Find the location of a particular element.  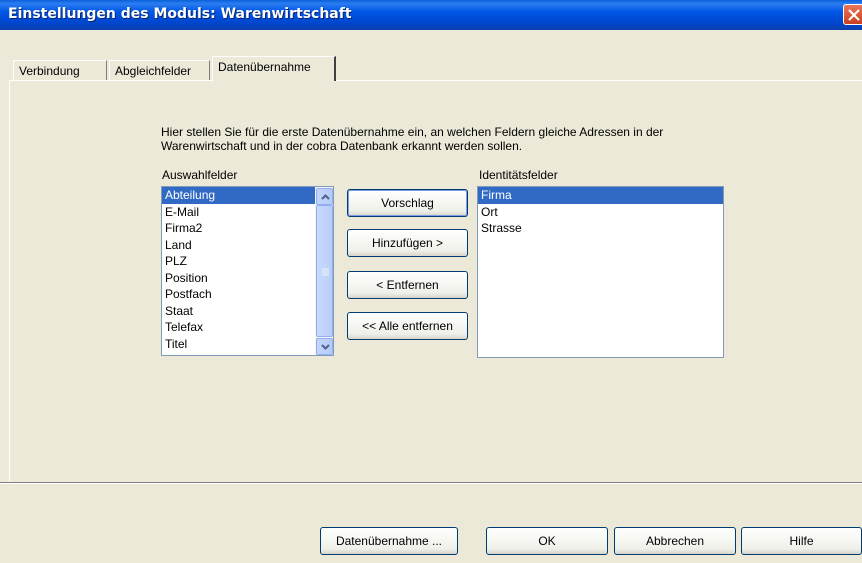

vorschlag-label: Vorschlag is located at coordinates (407, 203).